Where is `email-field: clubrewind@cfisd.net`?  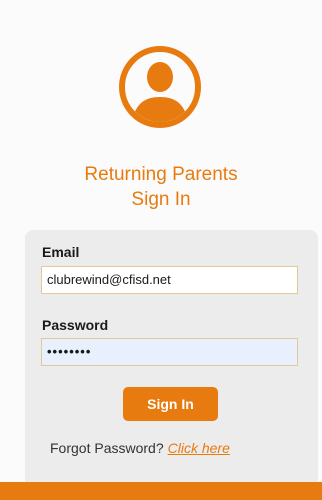 email-field: clubrewind@cfisd.net is located at coordinates (169, 280).